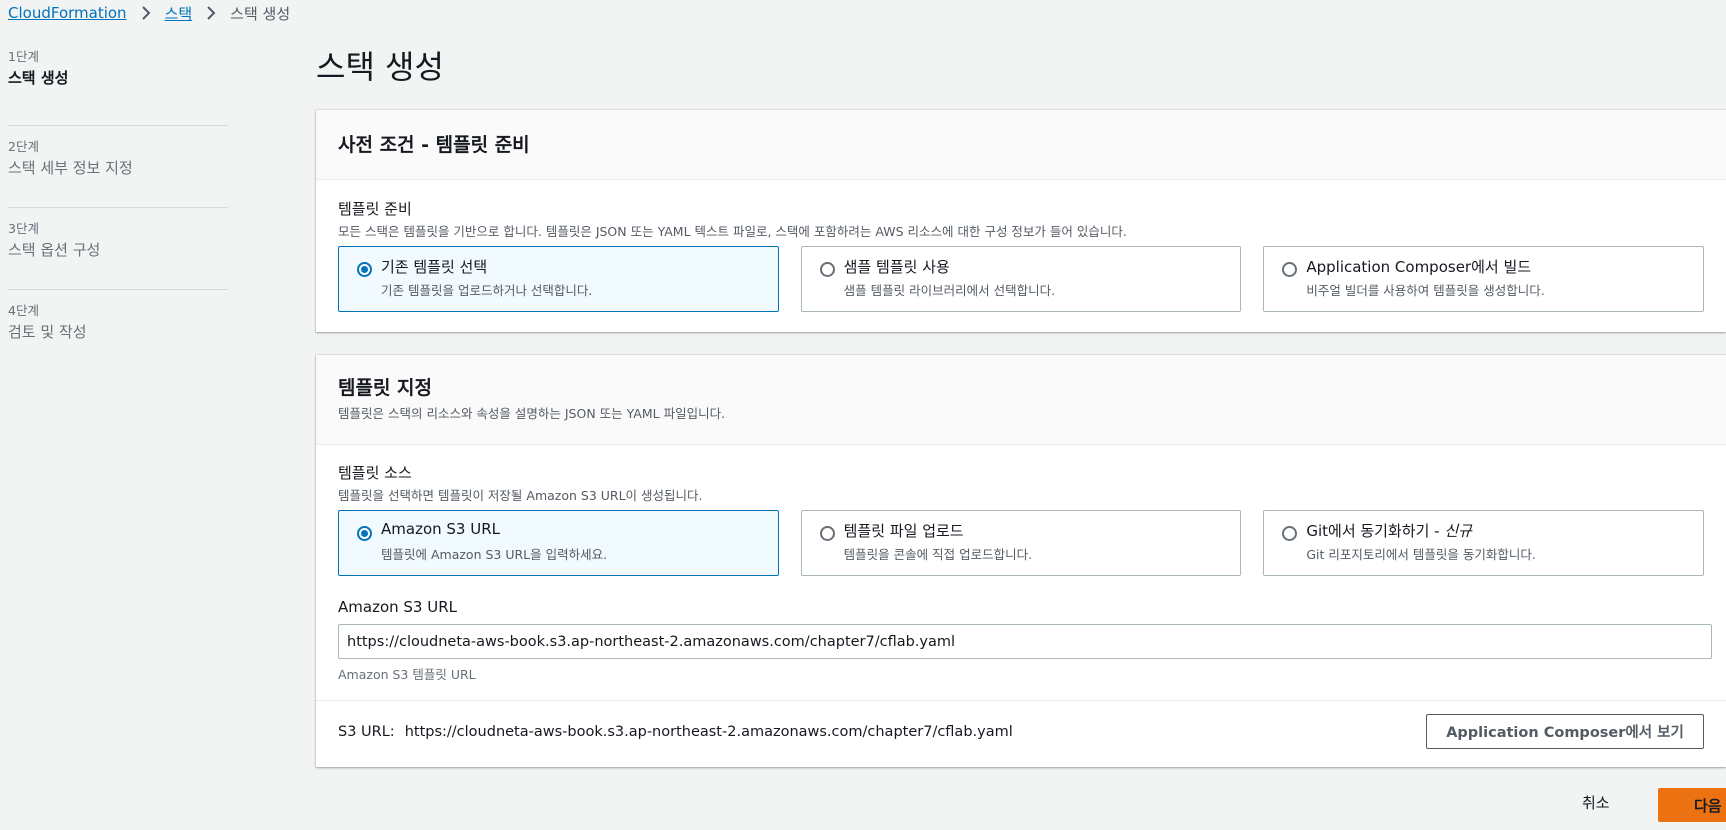 This screenshot has height=830, width=1726. I want to click on option-title: Amazon S3 URL, so click(440, 529).